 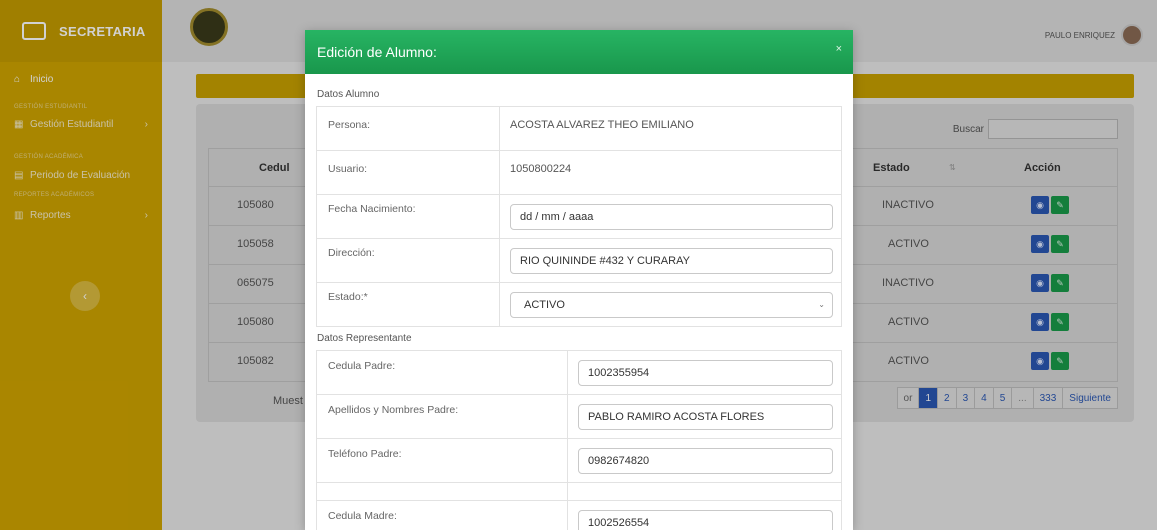 I want to click on birthdate-value: dd / mm / aaaa, so click(x=557, y=217).